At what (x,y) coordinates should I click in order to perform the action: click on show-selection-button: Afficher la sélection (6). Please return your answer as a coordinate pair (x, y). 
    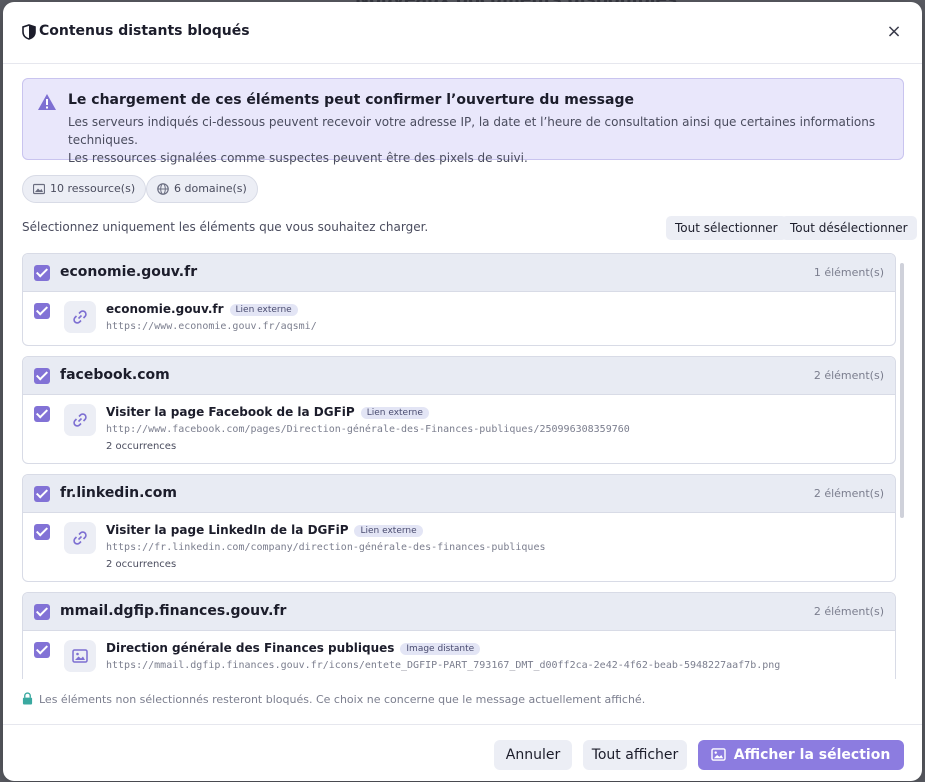
    Looking at the image, I should click on (801, 760).